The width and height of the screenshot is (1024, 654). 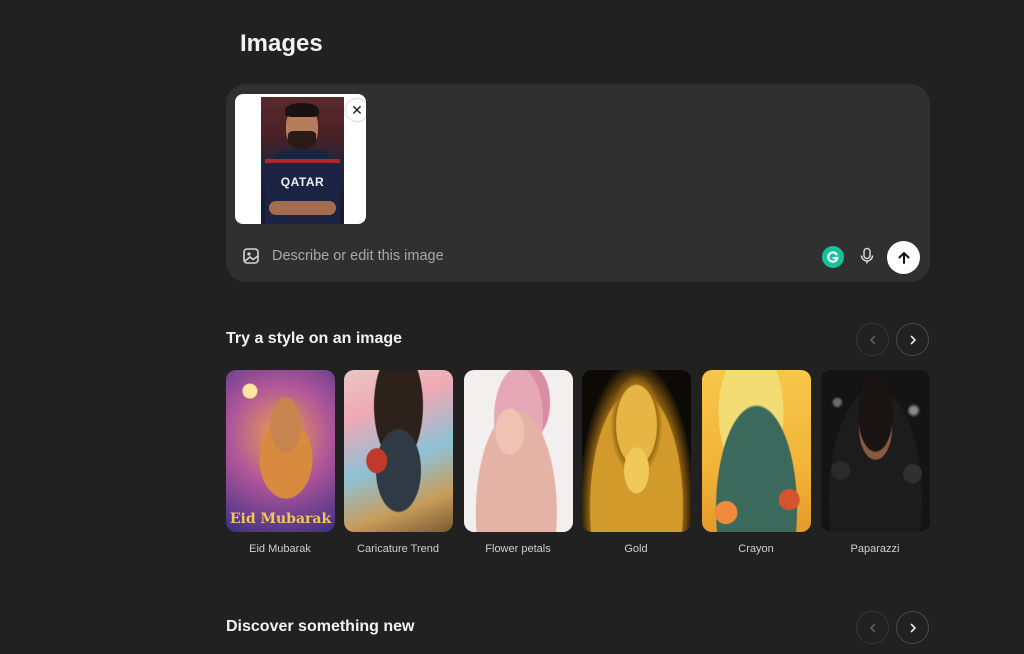 What do you see at coordinates (280, 549) in the screenshot?
I see `style-label-eid-mubarak: Eid Mubarak` at bounding box center [280, 549].